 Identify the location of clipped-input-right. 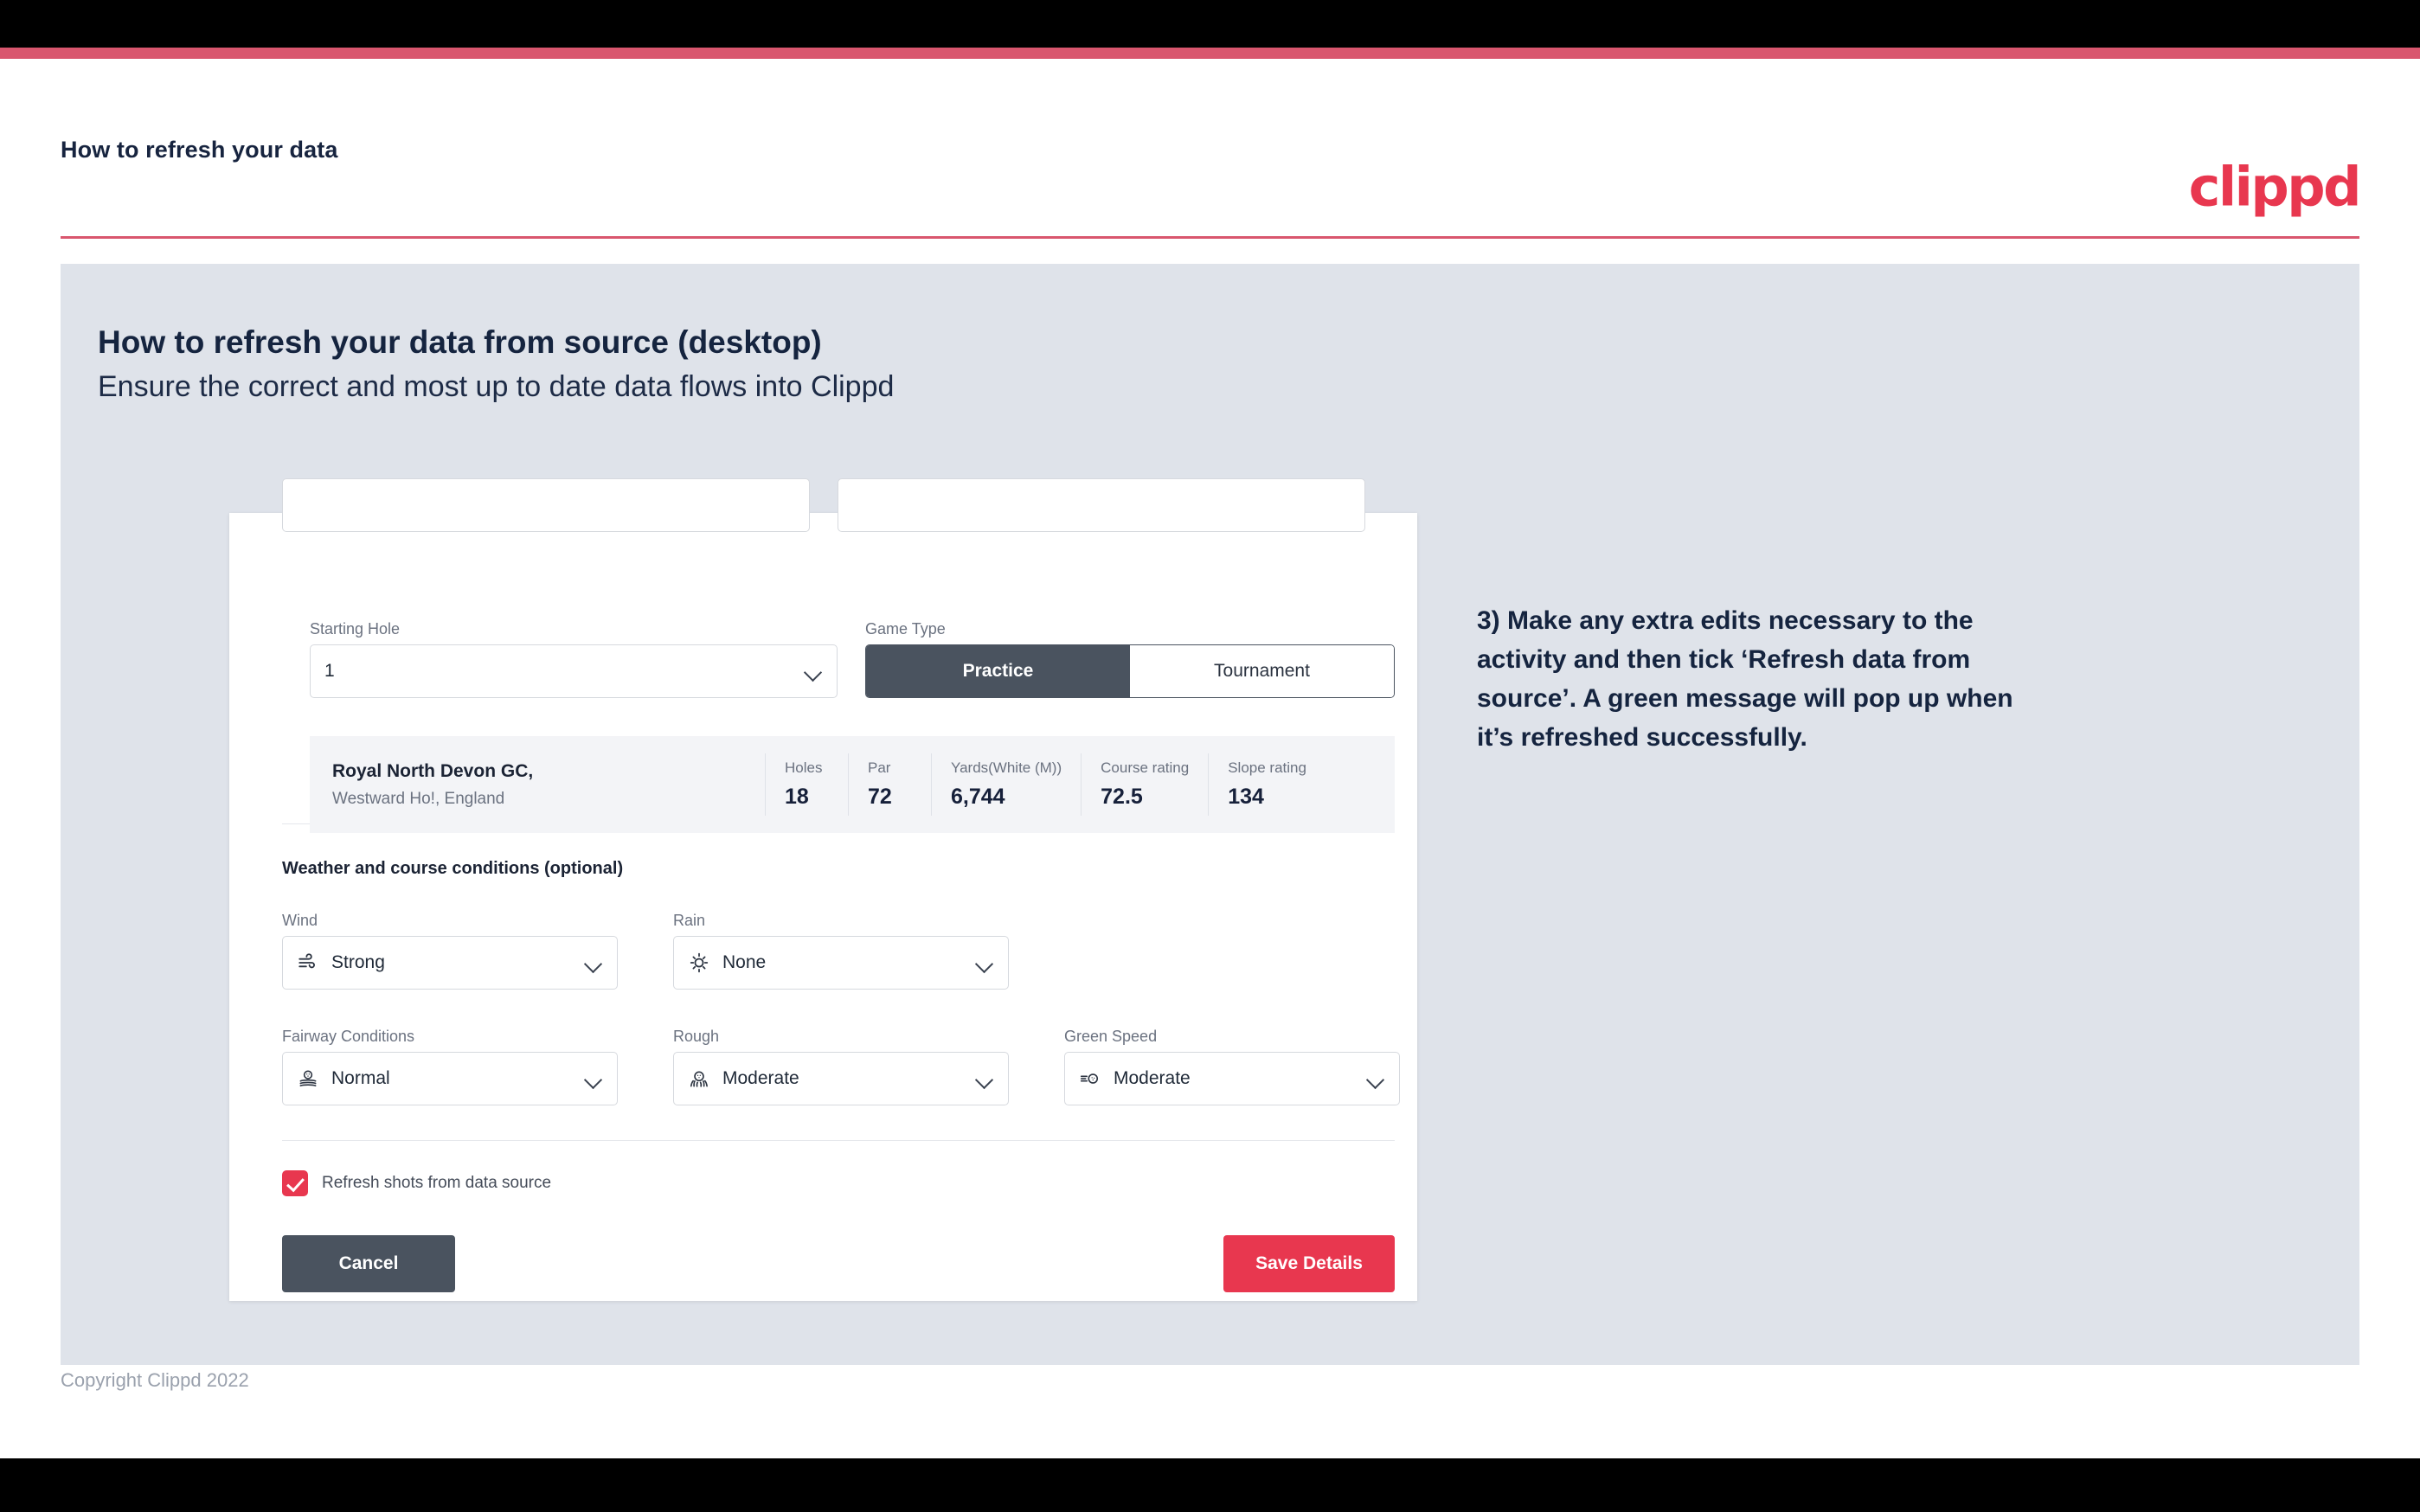
(1101, 505).